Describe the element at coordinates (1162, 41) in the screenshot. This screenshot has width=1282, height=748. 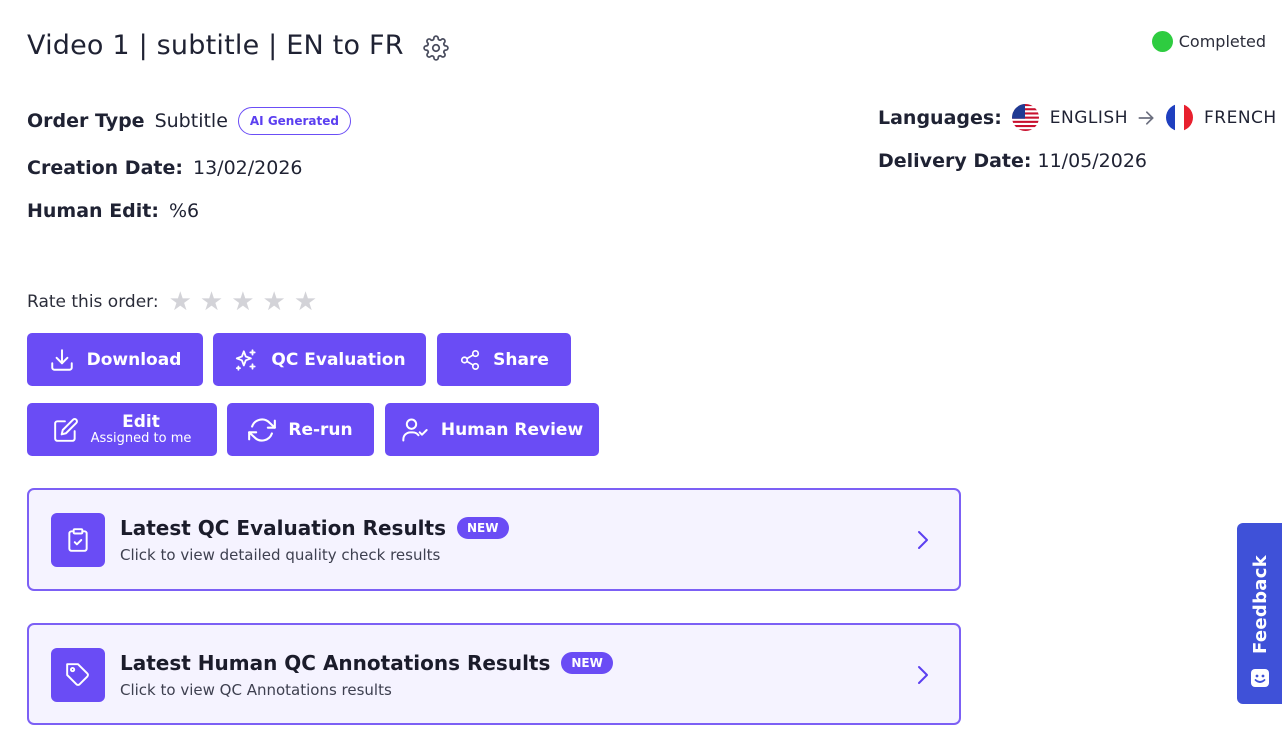
I see `status-dot-icon` at that location.